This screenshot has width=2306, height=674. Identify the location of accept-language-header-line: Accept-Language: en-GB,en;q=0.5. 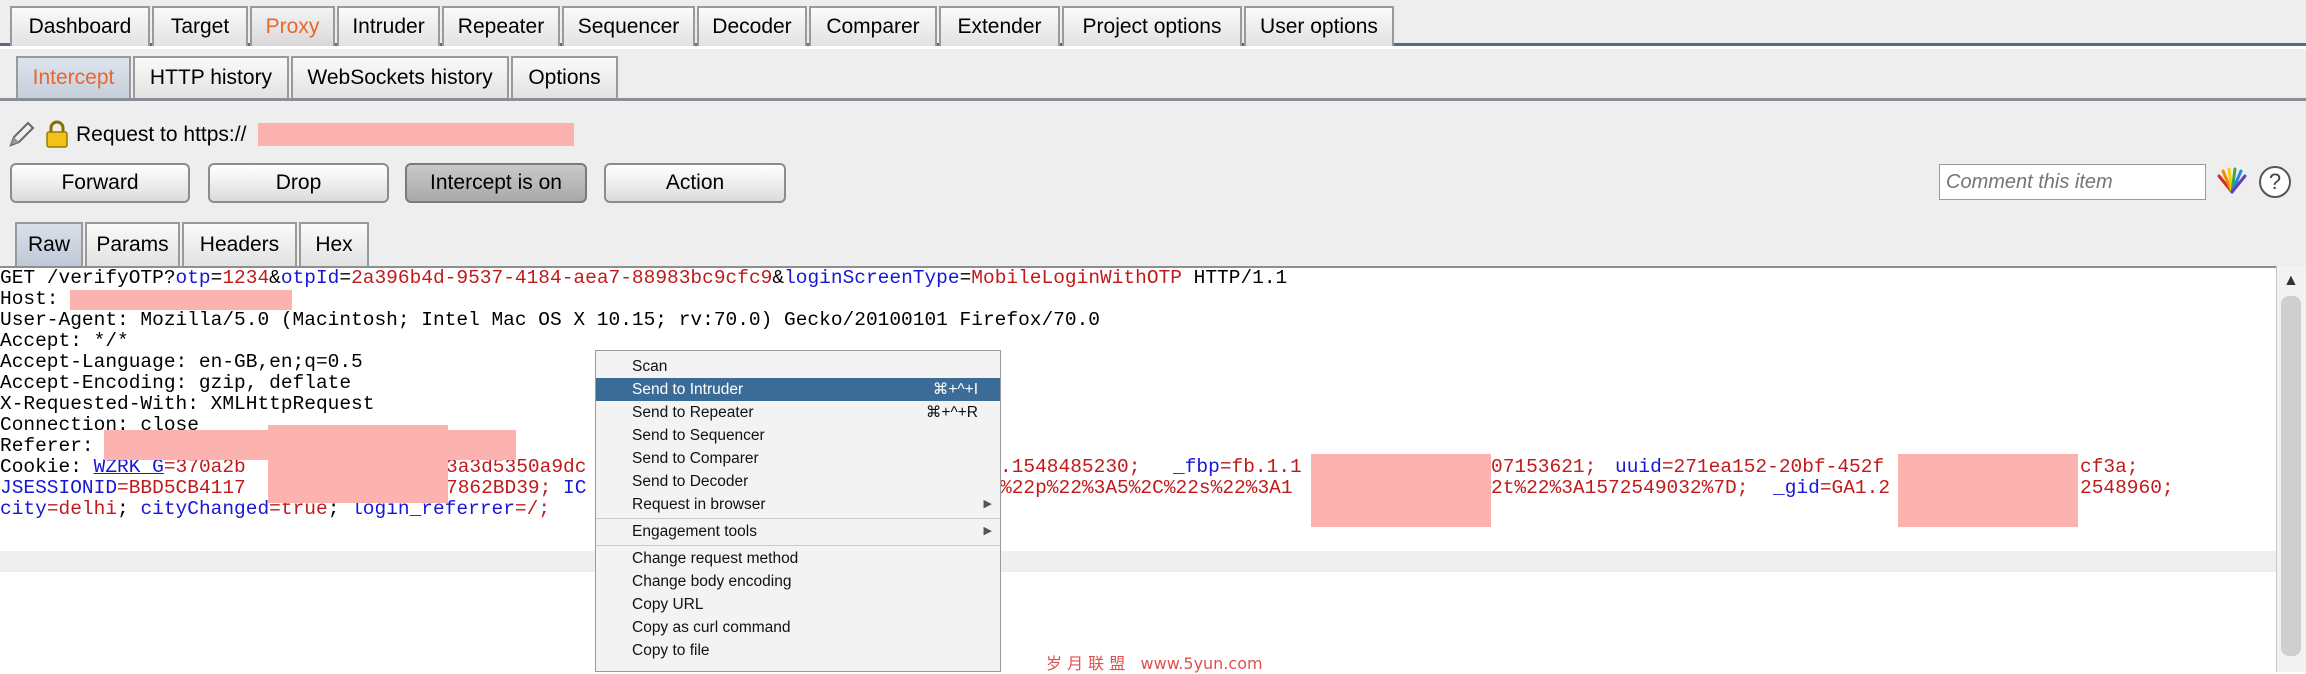
(181, 362).